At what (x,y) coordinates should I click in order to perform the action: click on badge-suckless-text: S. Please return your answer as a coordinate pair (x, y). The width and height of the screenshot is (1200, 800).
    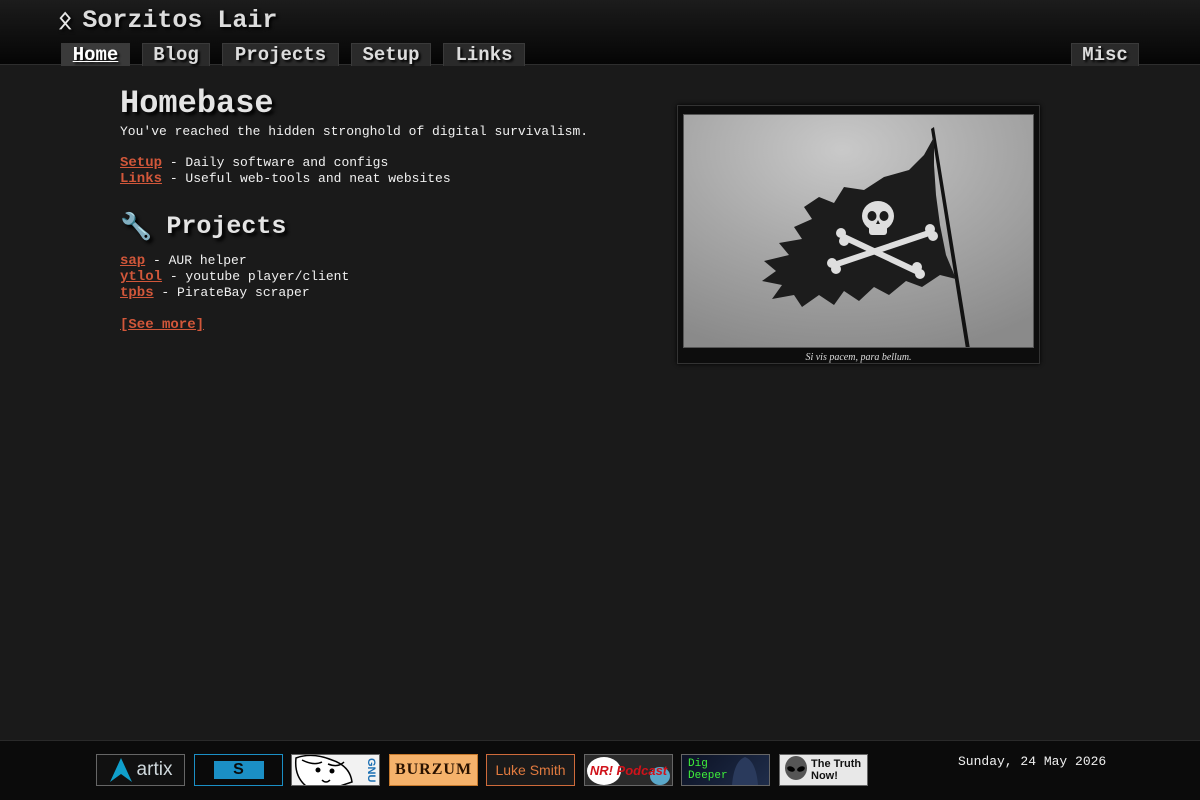
    Looking at the image, I should click on (238, 769).